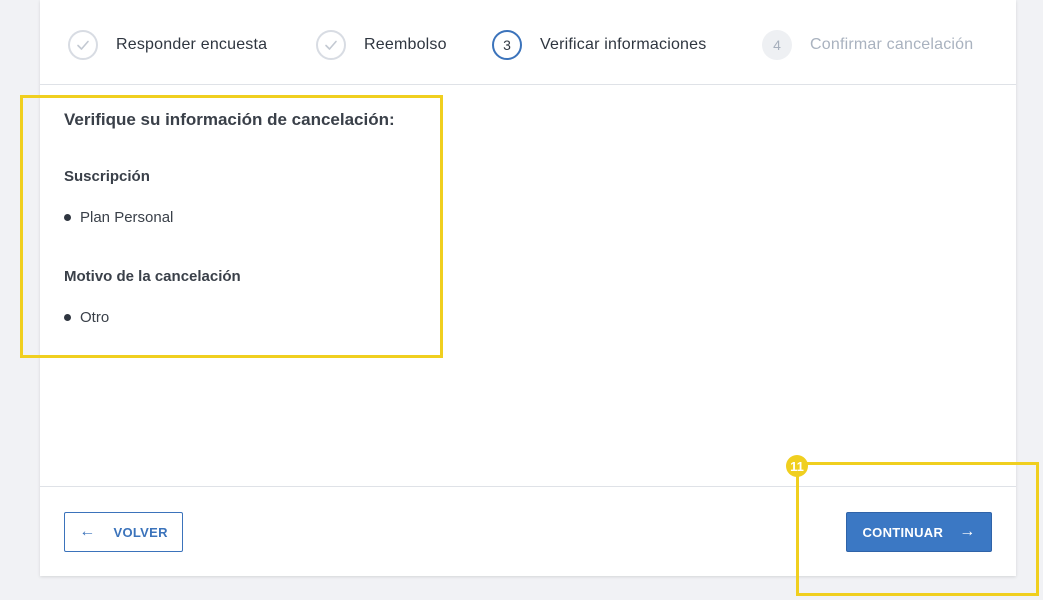 The image size is (1043, 600). I want to click on step-4-number-circle: 4, so click(777, 44).